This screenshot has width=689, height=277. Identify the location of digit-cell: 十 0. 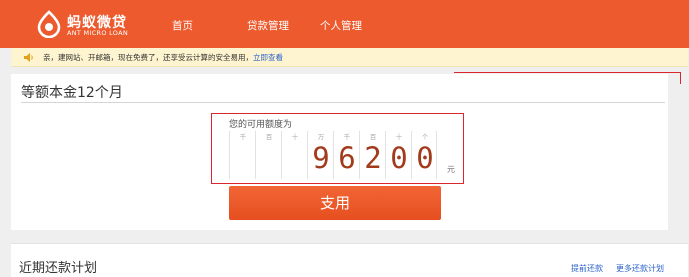
(398, 155).